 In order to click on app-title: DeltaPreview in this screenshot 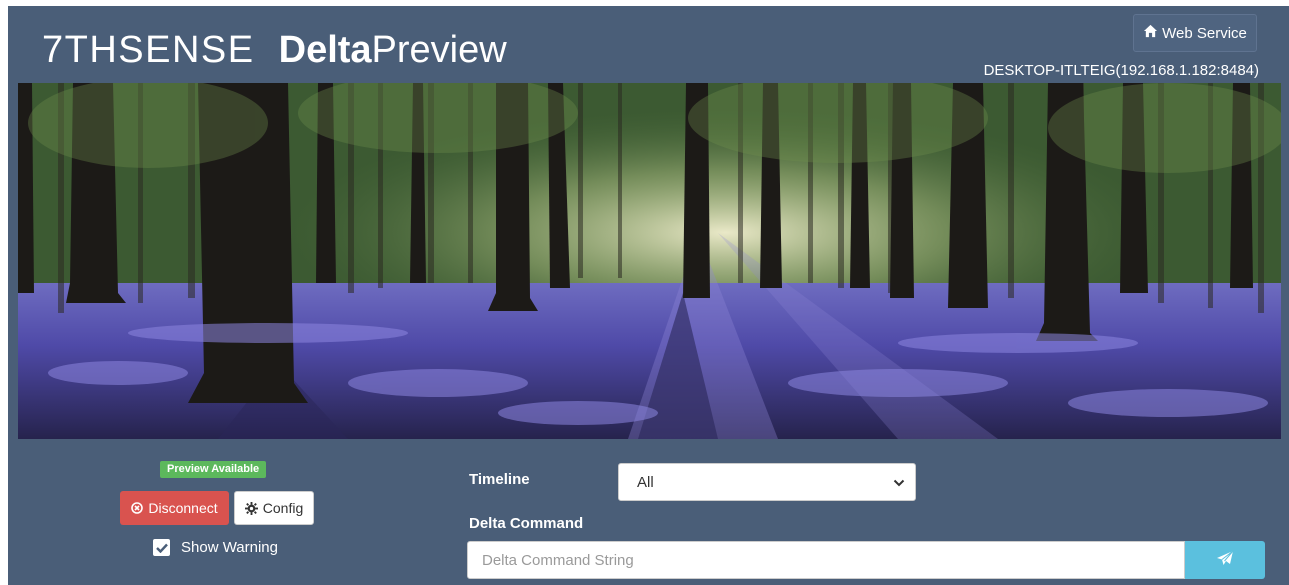, I will do `click(393, 50)`.